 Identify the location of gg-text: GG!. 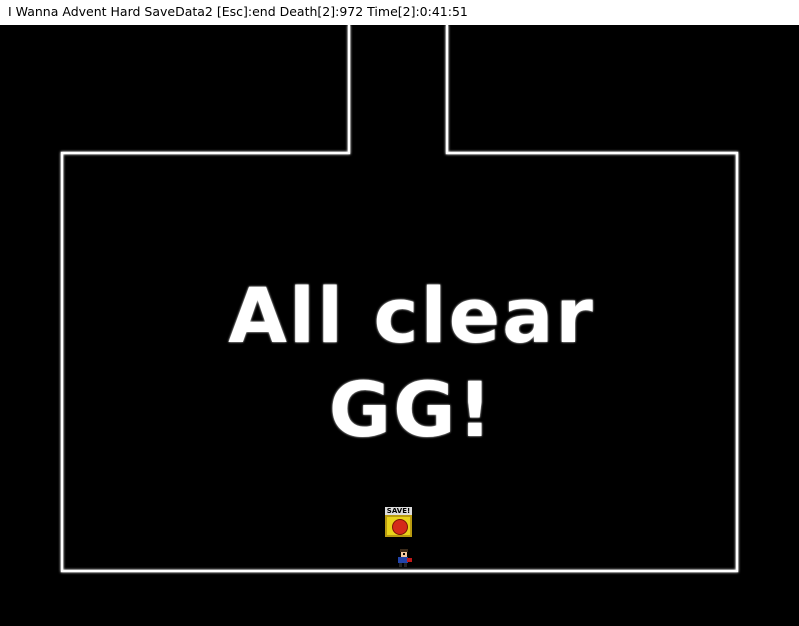
(411, 409).